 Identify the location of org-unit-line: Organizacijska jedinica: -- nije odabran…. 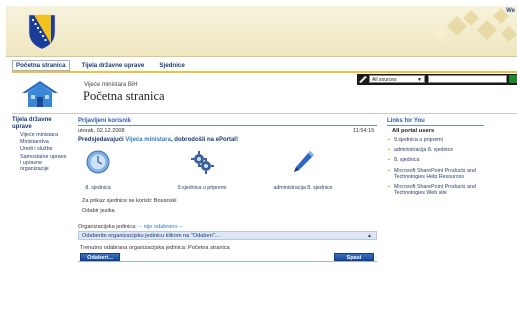
(130, 227).